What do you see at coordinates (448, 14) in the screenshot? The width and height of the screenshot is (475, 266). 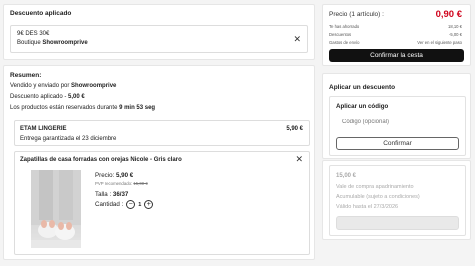 I see `price-total: 0,90 €` at bounding box center [448, 14].